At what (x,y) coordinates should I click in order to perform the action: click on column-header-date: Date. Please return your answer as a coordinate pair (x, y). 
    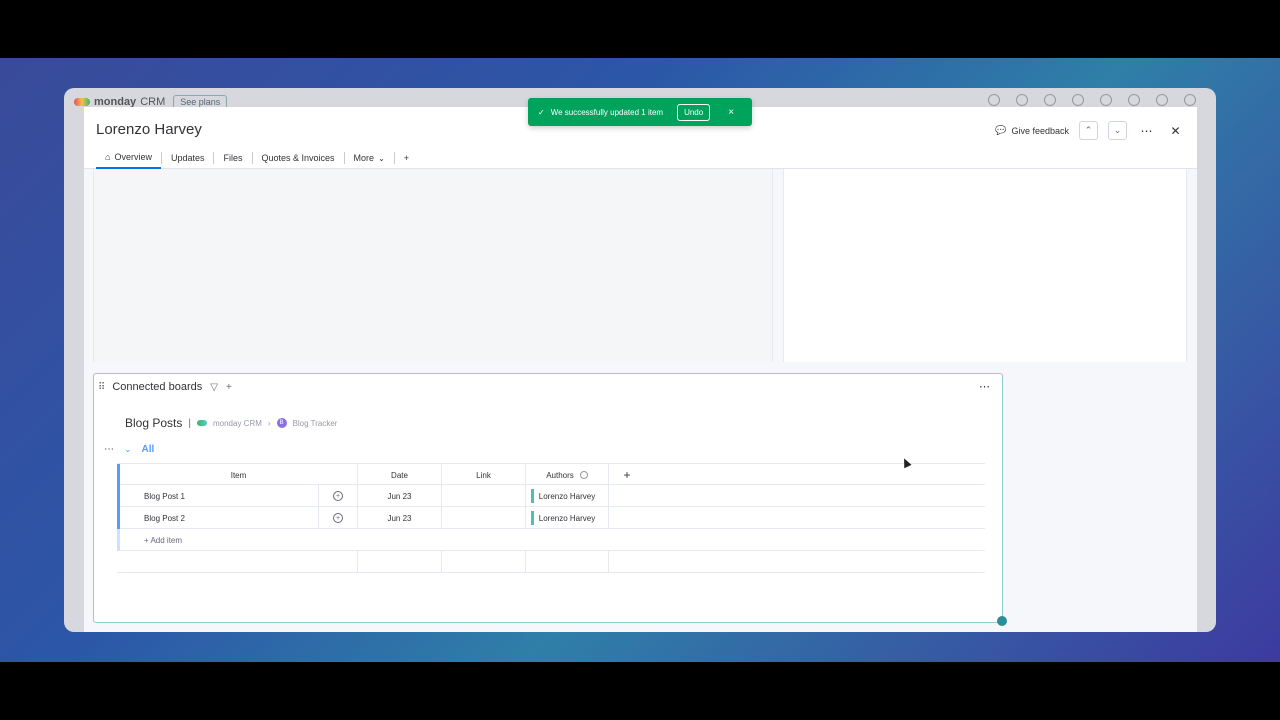
    Looking at the image, I should click on (399, 475).